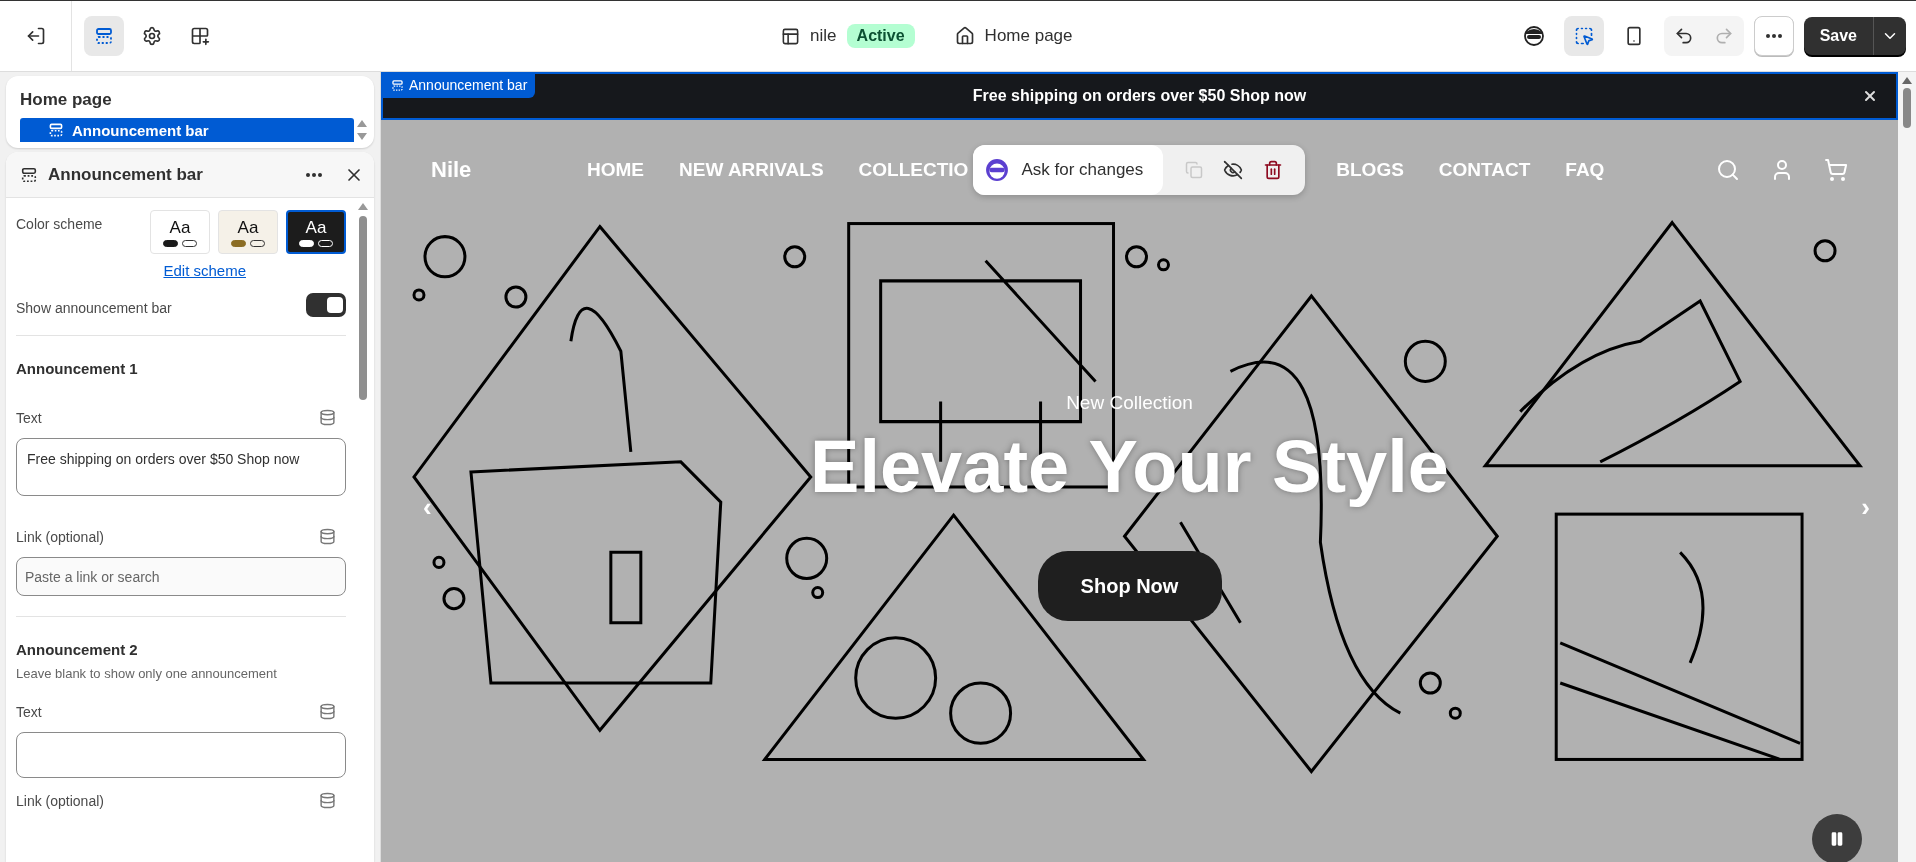 Image resolution: width=1916 pixels, height=862 pixels. Describe the element at coordinates (1028, 36) in the screenshot. I see `page-selector: Home page` at that location.